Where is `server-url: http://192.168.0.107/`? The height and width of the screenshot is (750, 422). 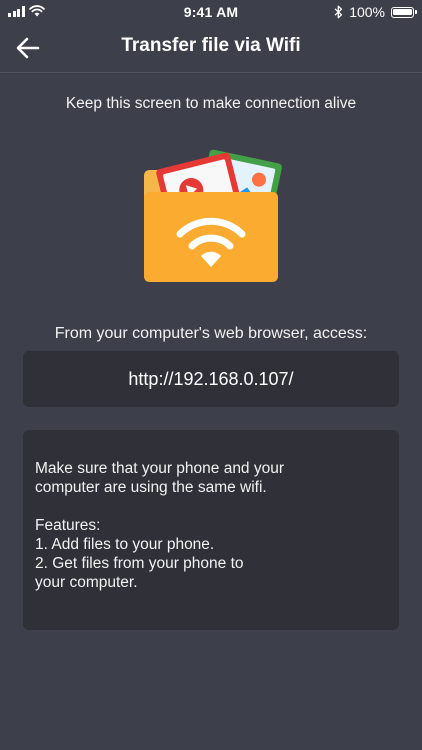
server-url: http://192.168.0.107/ is located at coordinates (210, 379).